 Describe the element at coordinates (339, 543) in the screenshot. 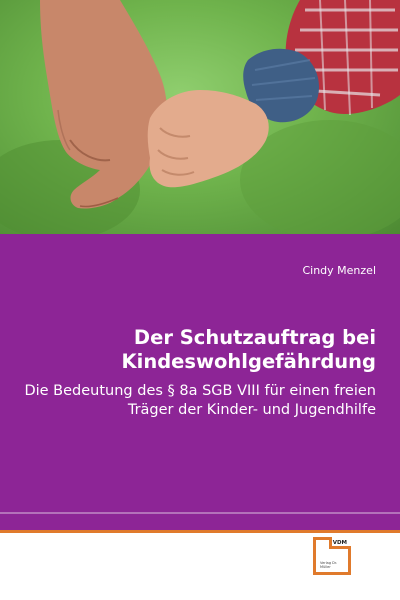

I see `publisher-logo-mark: VDM` at that location.